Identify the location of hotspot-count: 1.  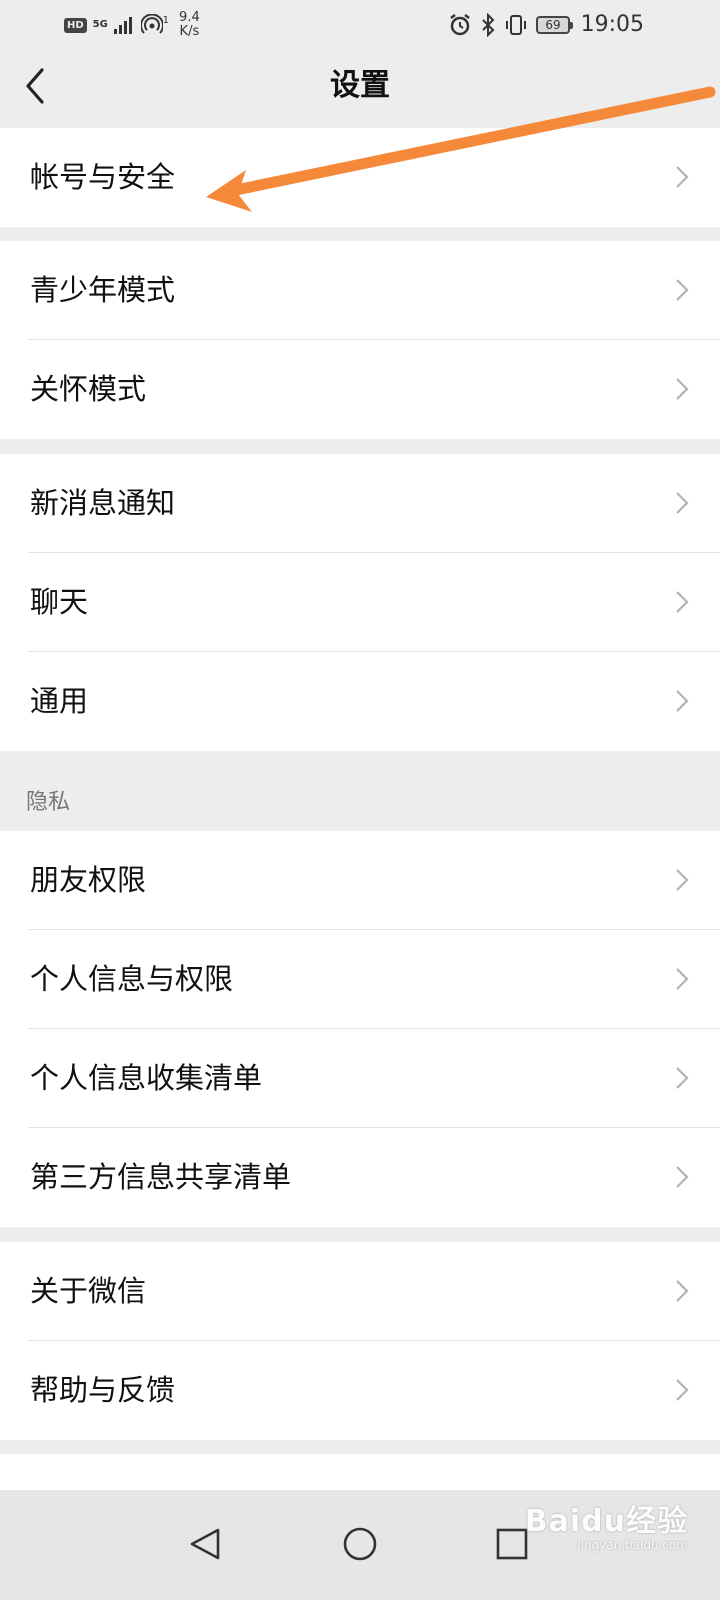
(166, 20).